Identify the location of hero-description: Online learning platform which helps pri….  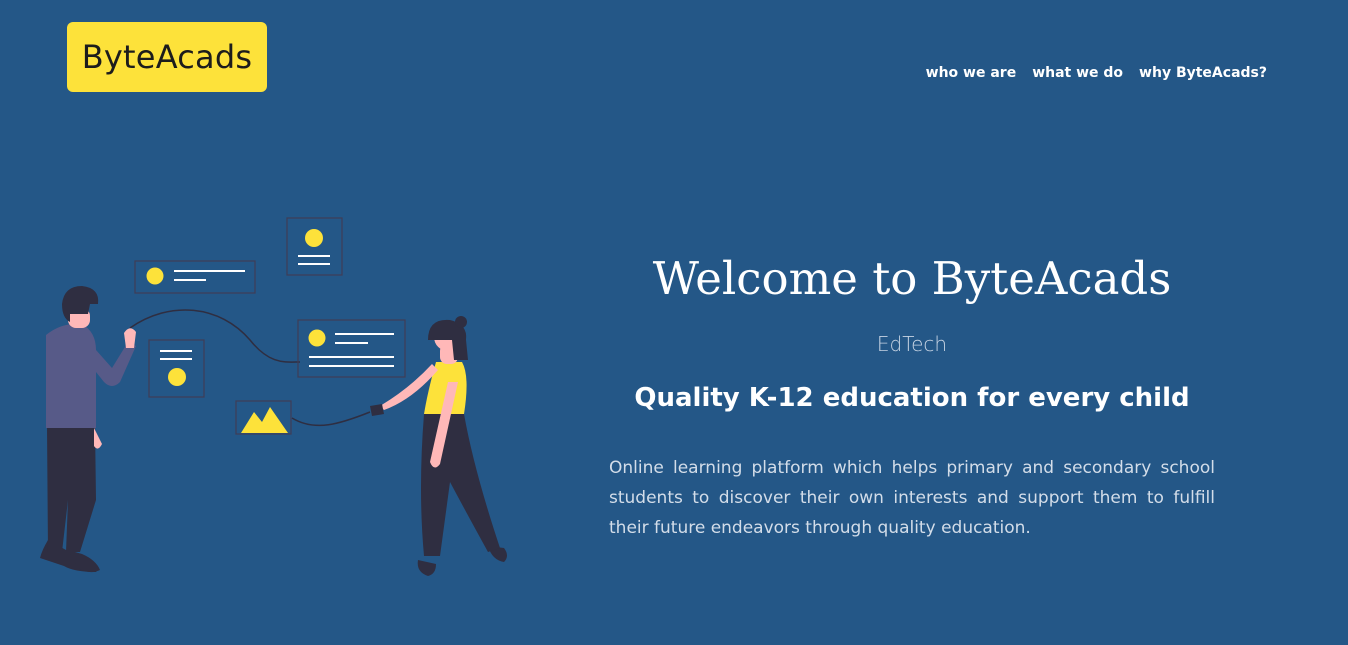
(912, 498).